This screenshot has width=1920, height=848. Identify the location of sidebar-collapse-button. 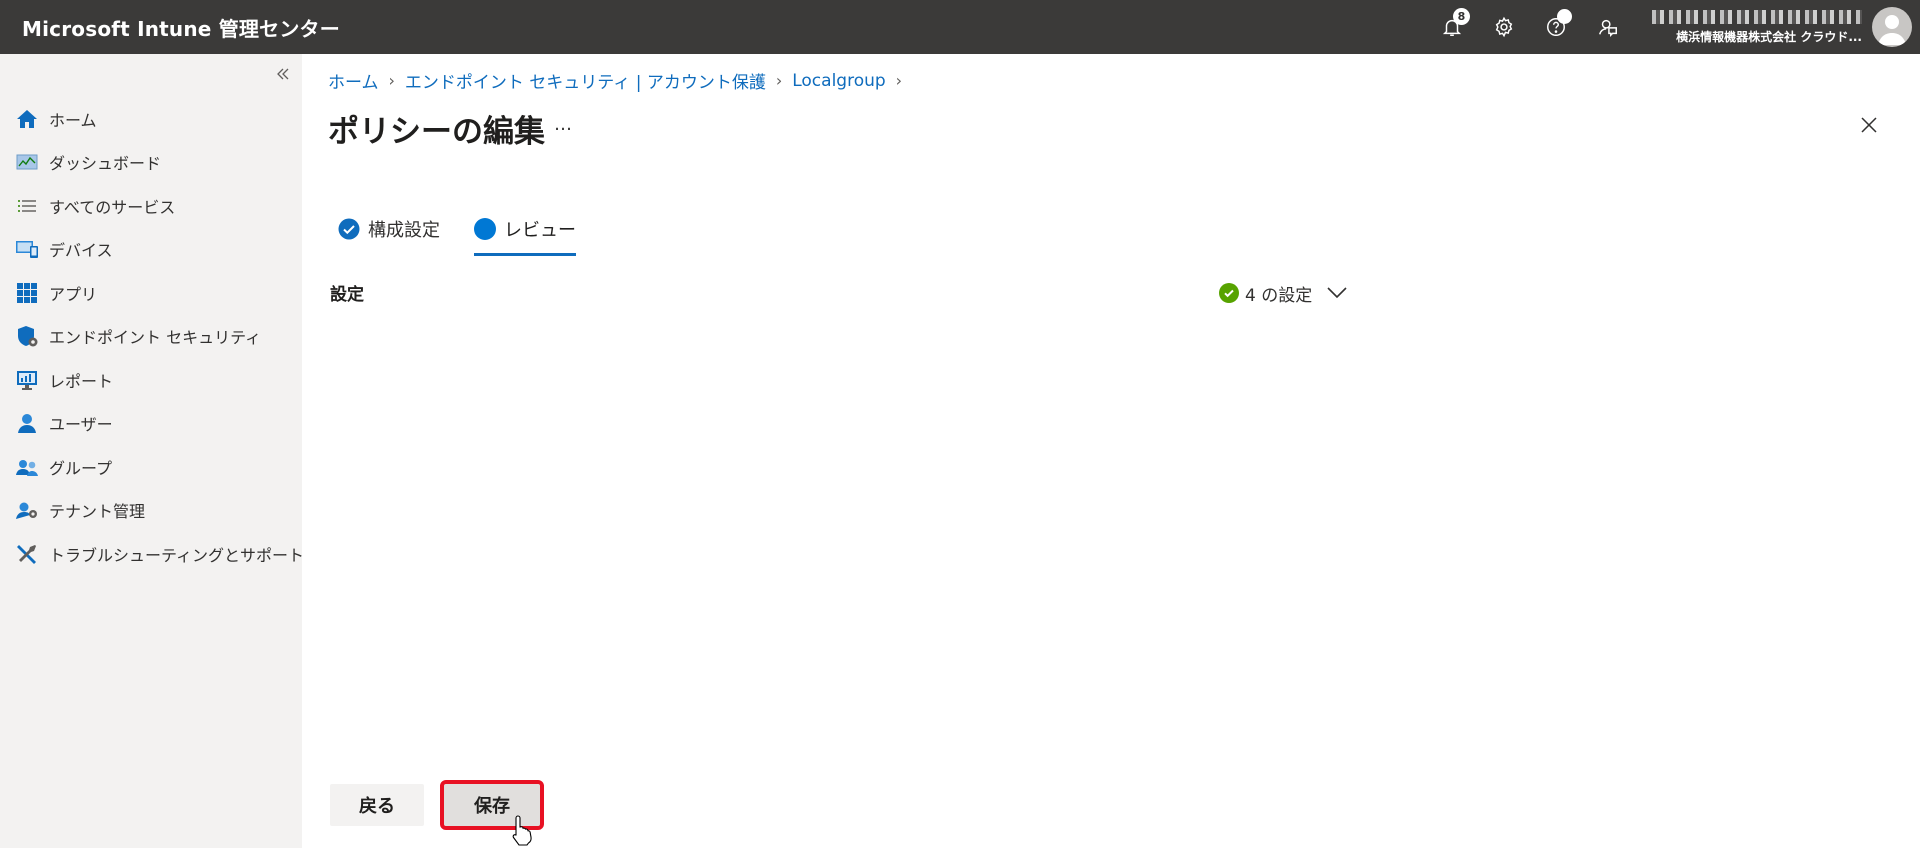
(283, 74).